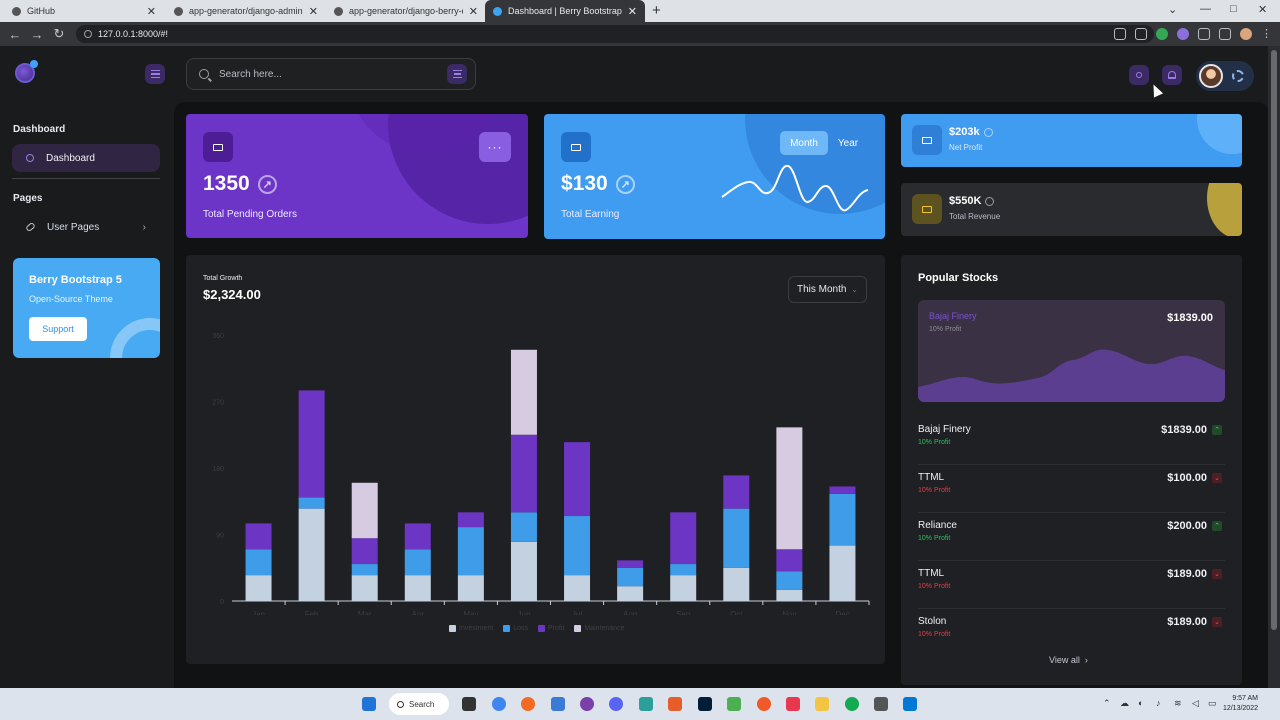 Image resolution: width=1280 pixels, height=720 pixels. Describe the element at coordinates (789, 580) in the screenshot. I see `bar-loss-nov` at that location.